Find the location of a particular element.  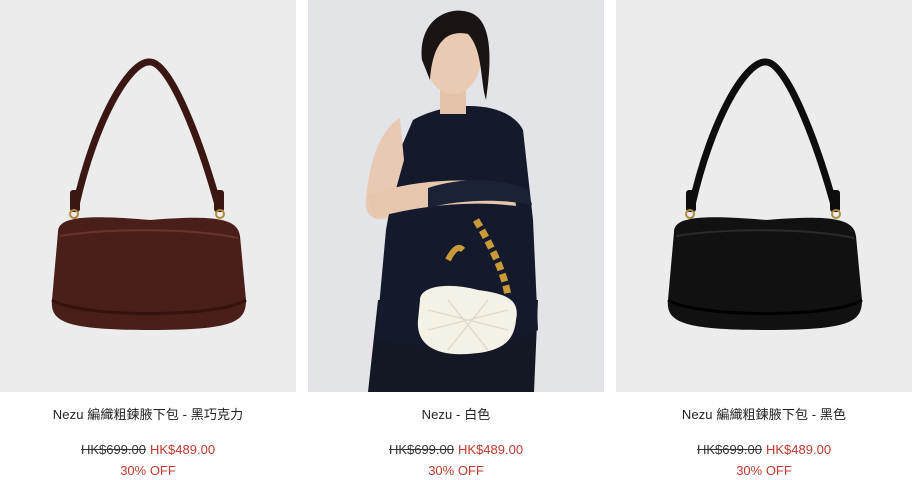

product-name: Nezu - 白色 is located at coordinates (456, 413).